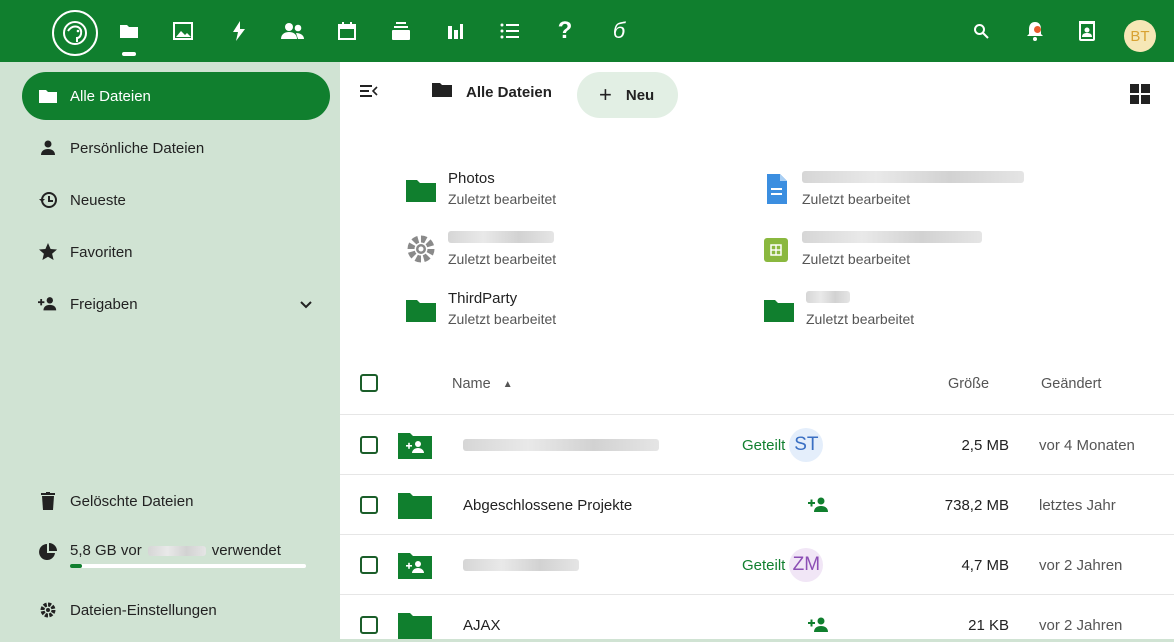 The width and height of the screenshot is (1174, 642). Describe the element at coordinates (110, 96) in the screenshot. I see `sidebar-item-label: Alle Dateien` at that location.